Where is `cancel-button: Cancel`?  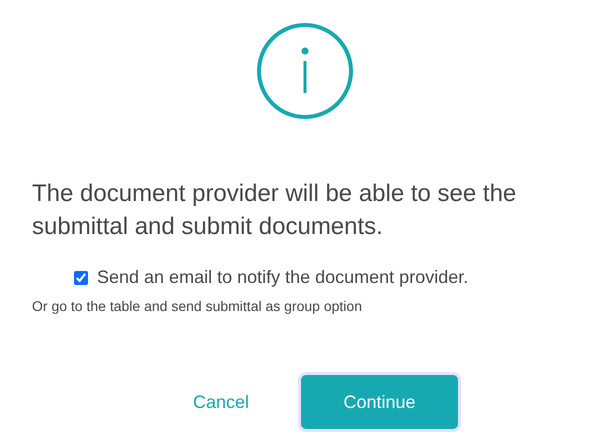
cancel-button: Cancel is located at coordinates (221, 402).